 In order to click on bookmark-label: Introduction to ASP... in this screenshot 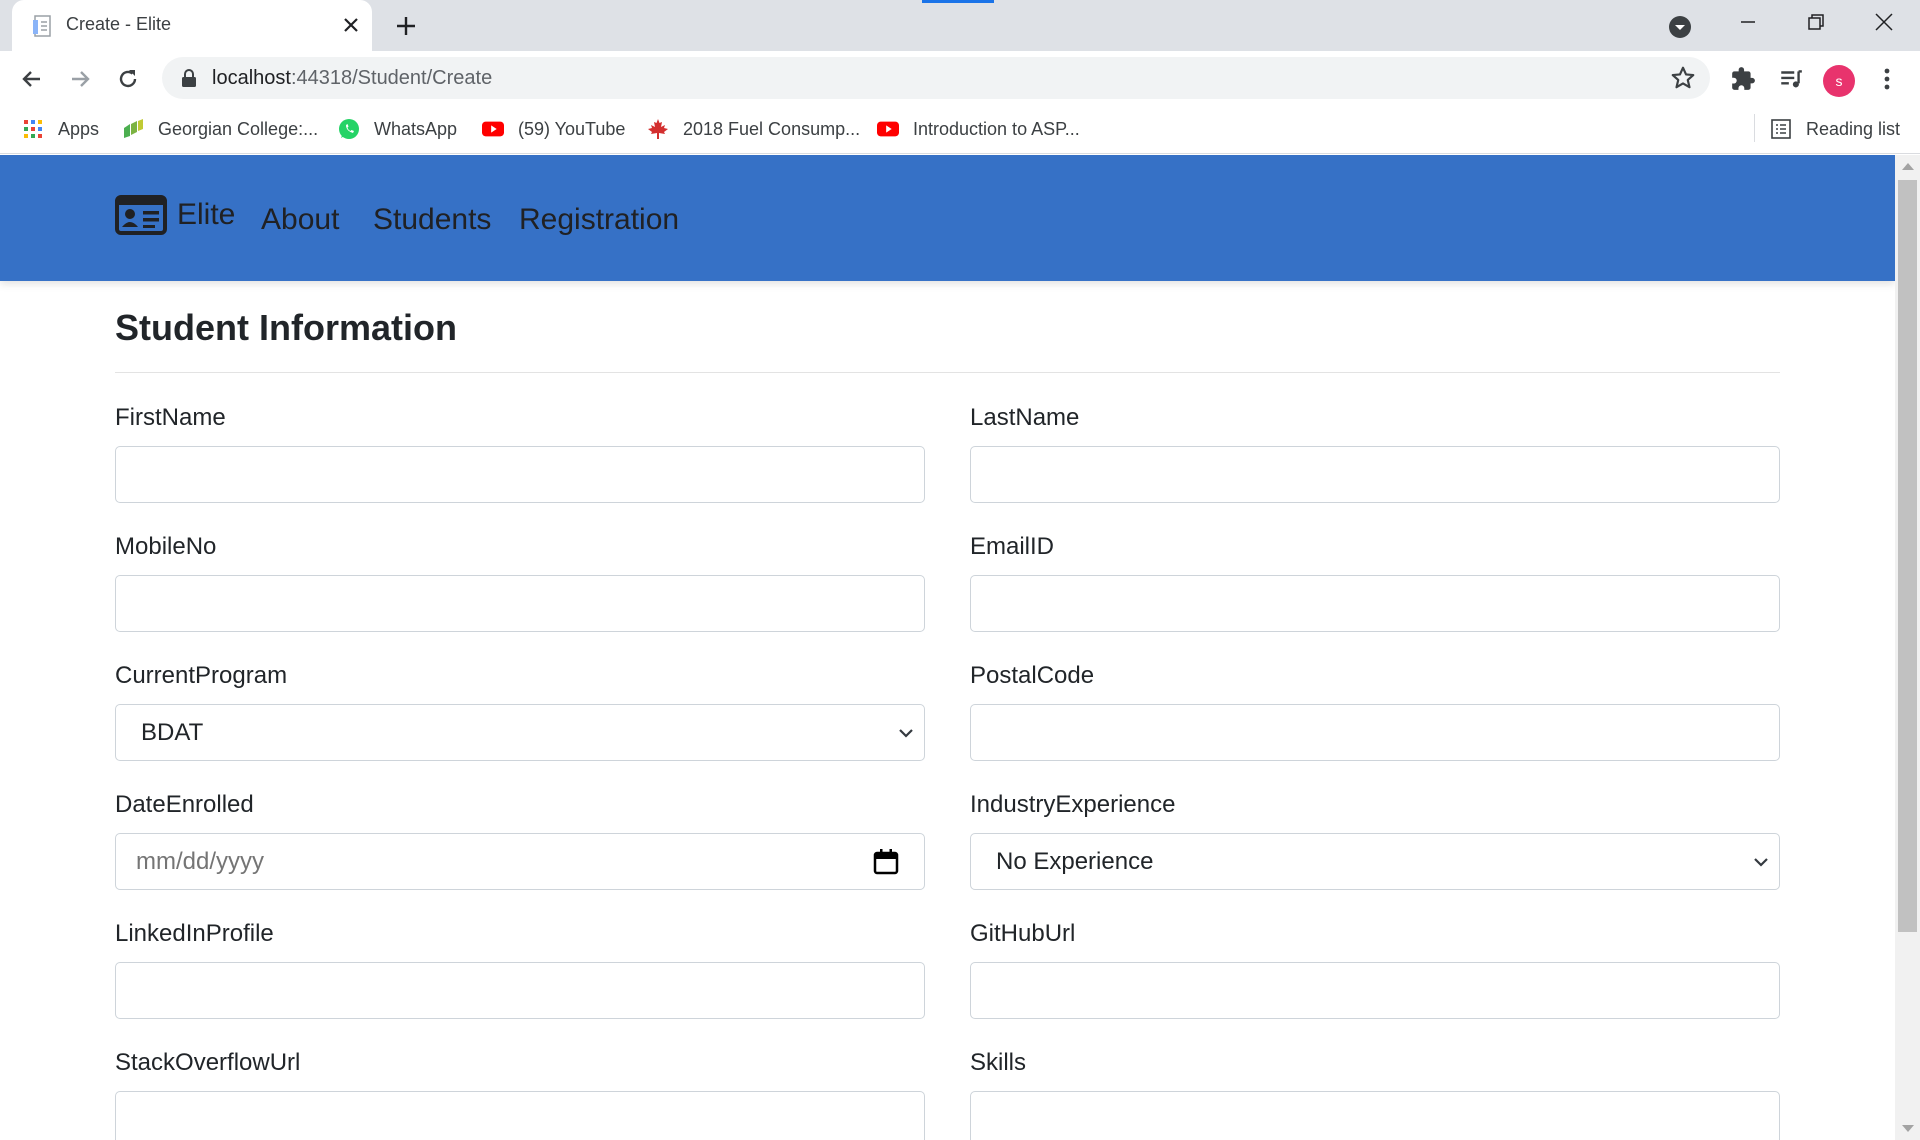, I will do `click(996, 128)`.